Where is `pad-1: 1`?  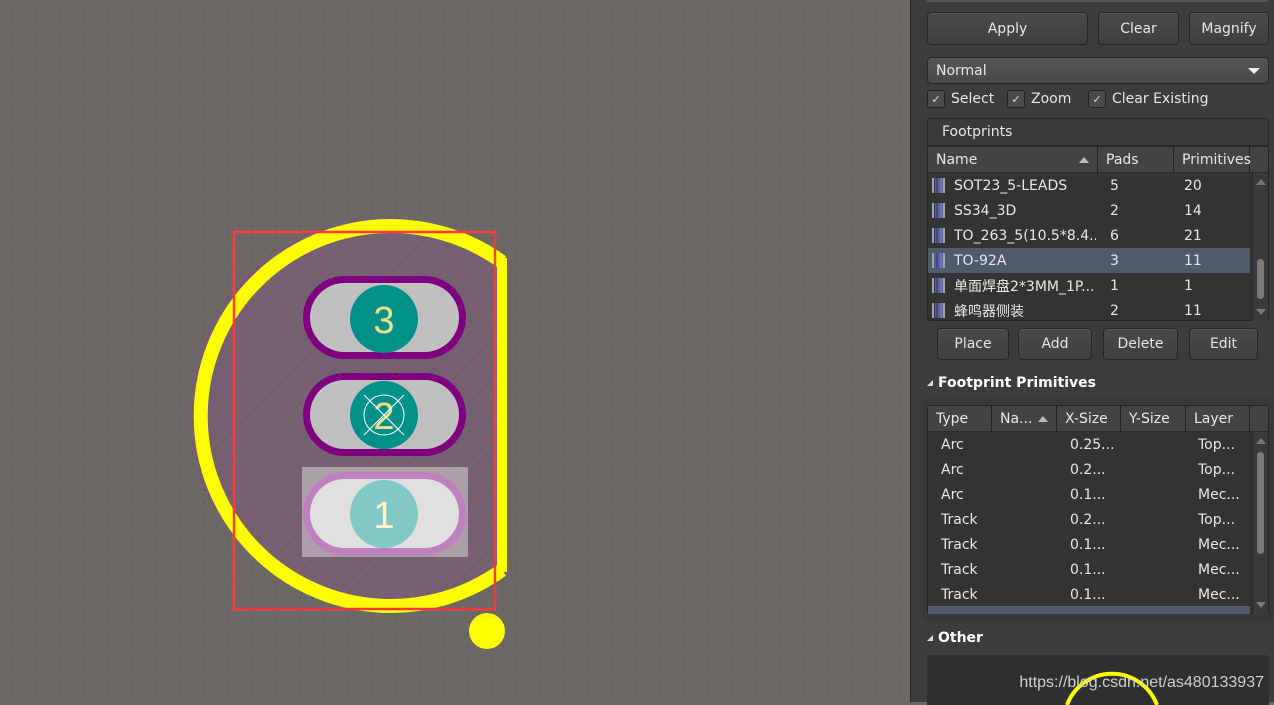 pad-1: 1 is located at coordinates (385, 512).